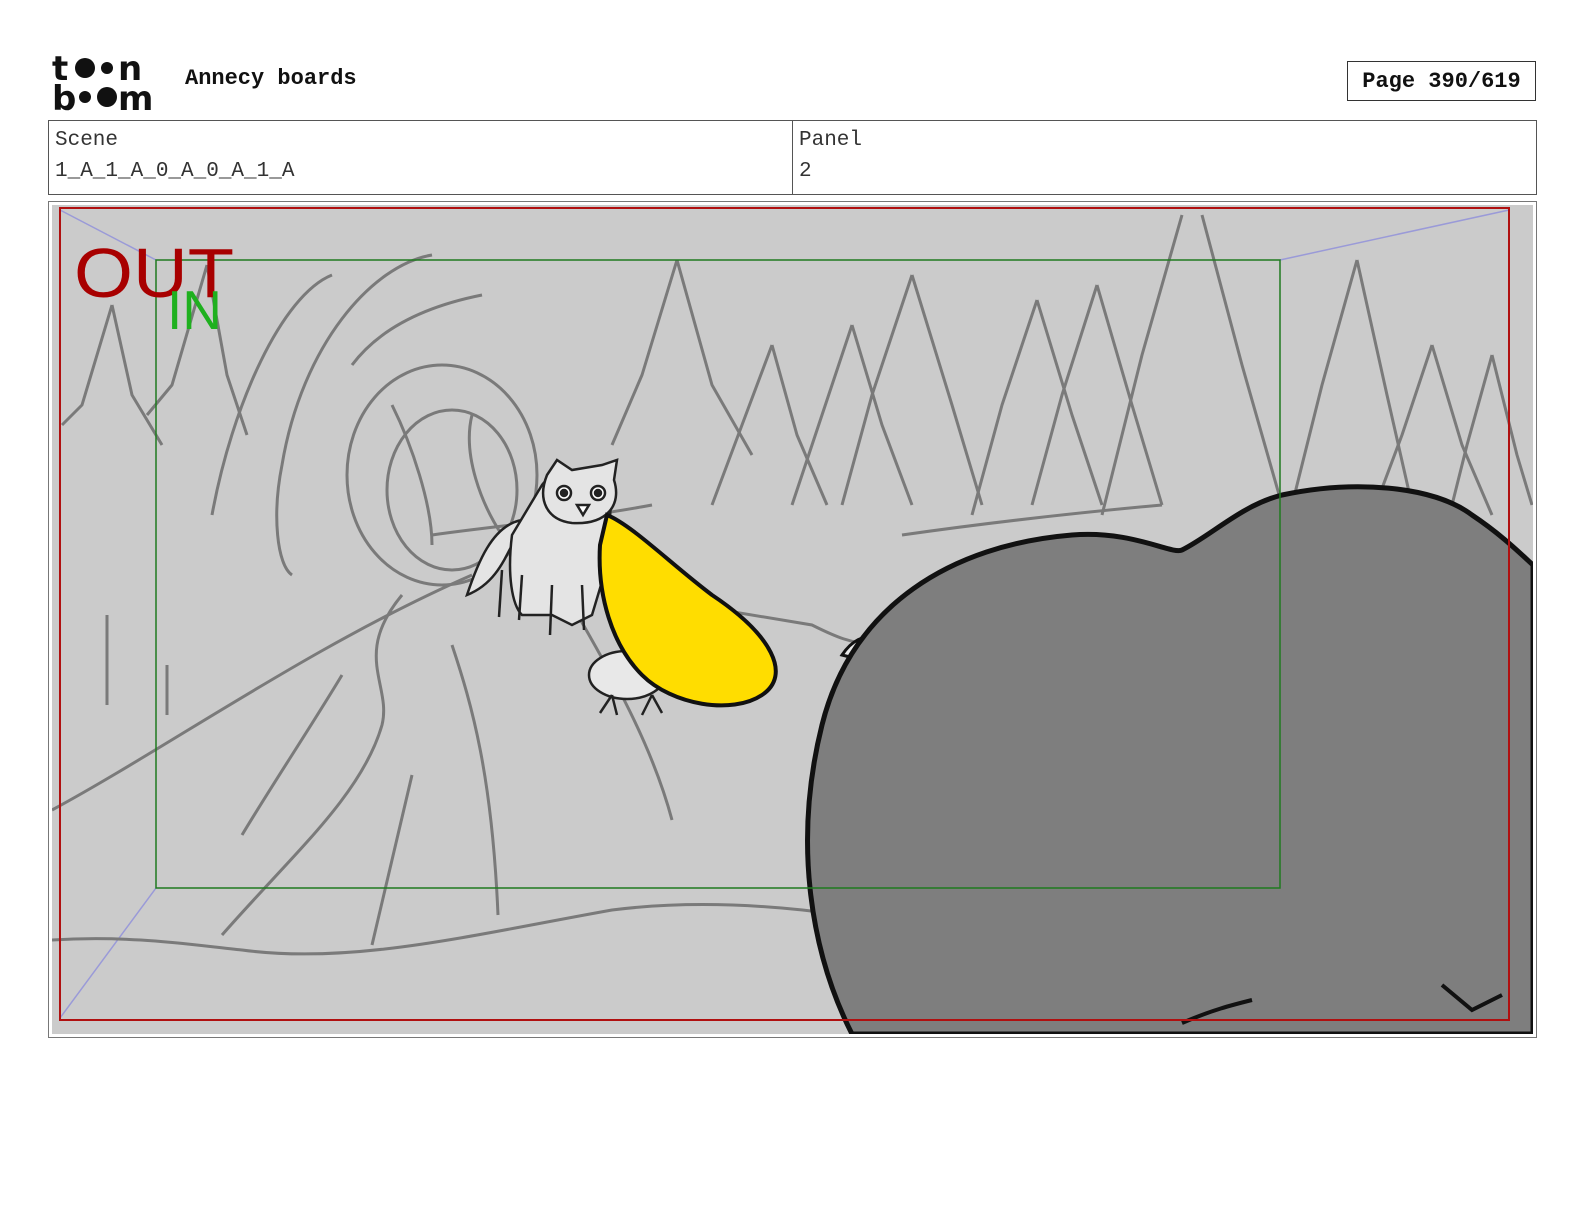  What do you see at coordinates (1441, 81) in the screenshot?
I see `page-indicator: Page 390/619` at bounding box center [1441, 81].